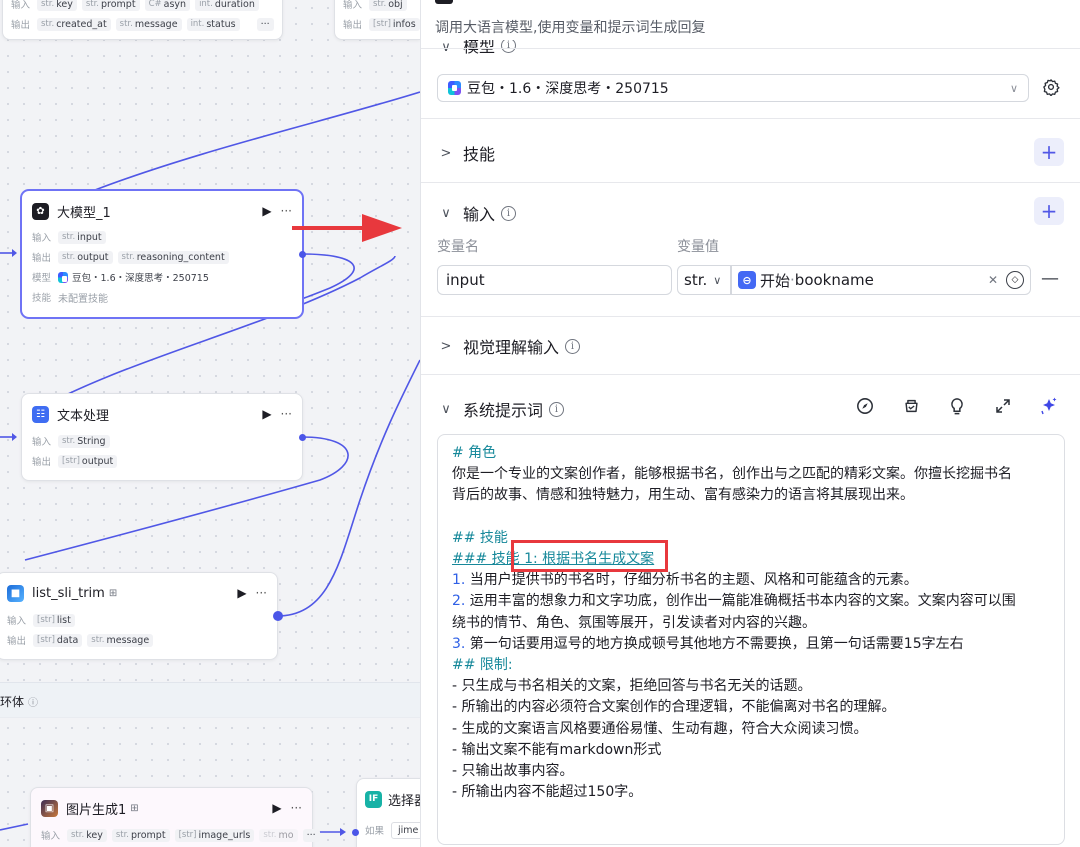  Describe the element at coordinates (84, 213) in the screenshot. I see `node-title: 大模型_1` at that location.